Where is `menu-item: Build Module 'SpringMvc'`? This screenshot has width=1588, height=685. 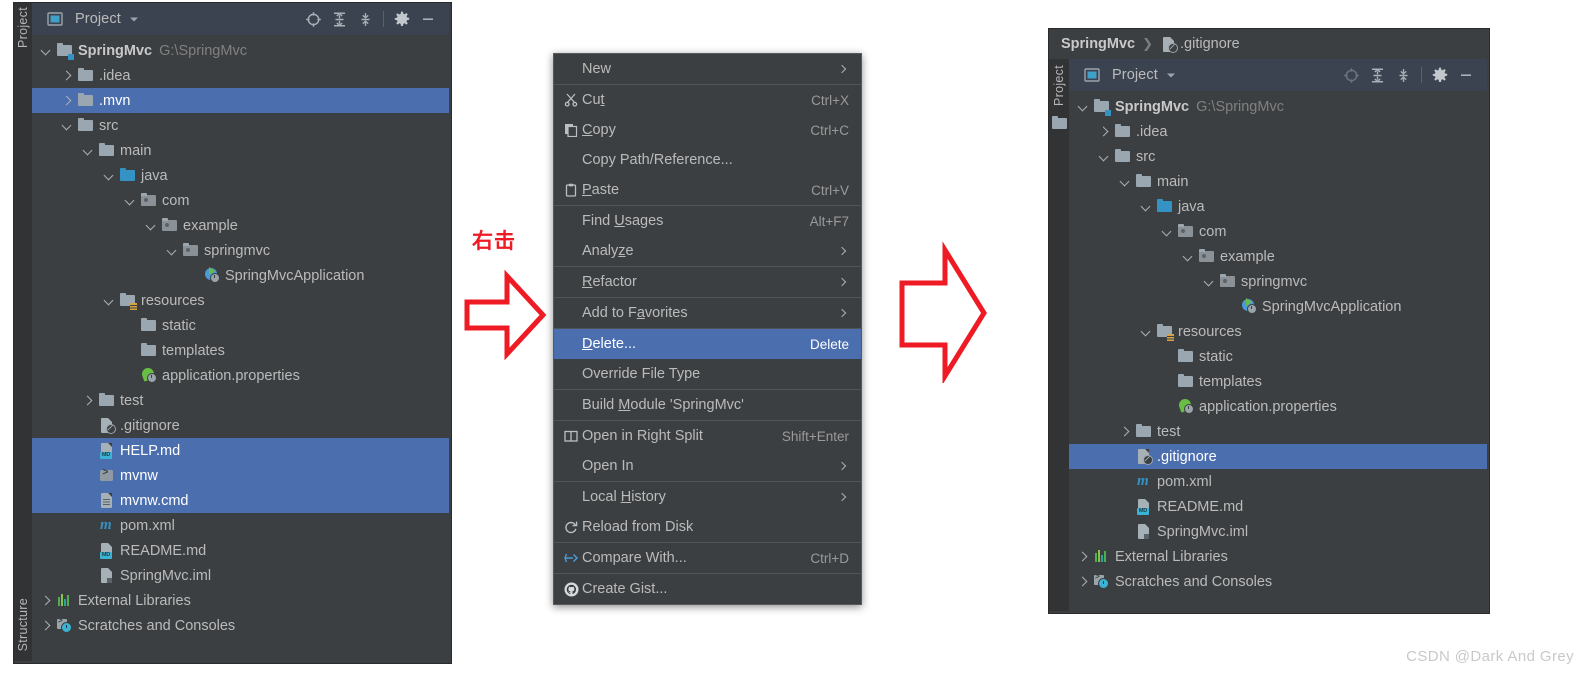 menu-item: Build Module 'SpringMvc' is located at coordinates (707, 405).